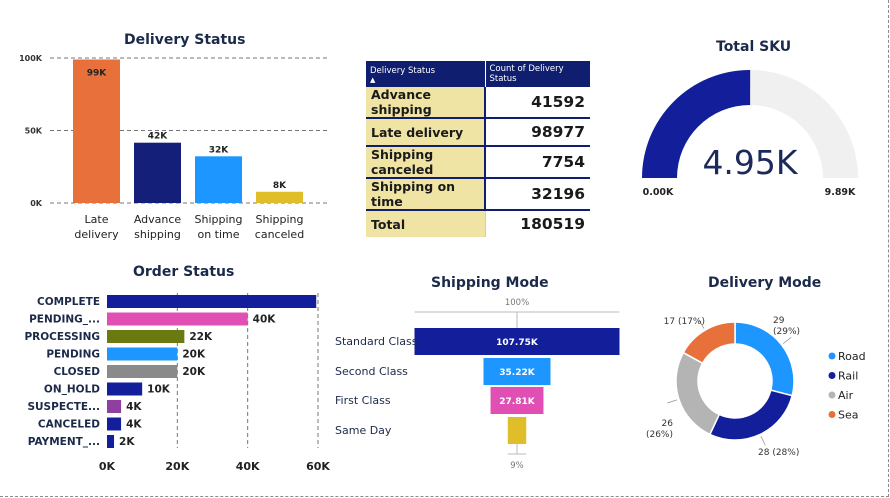 This screenshot has height=498, width=890. I want to click on table-header-delivery-status: Delivery Status ▲, so click(426, 74).